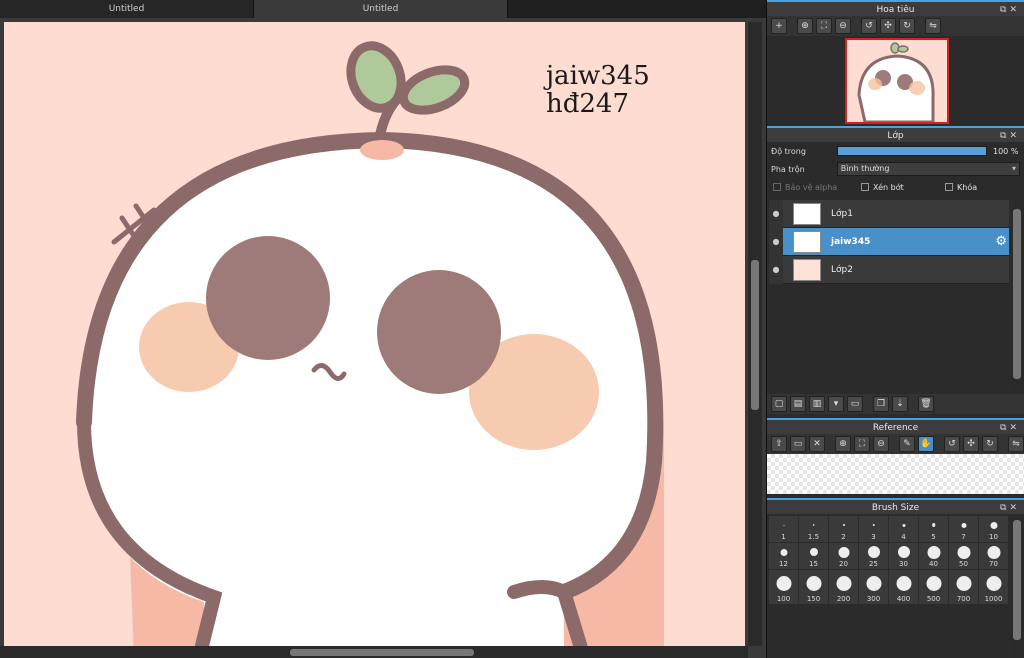 The height and width of the screenshot is (658, 1024). What do you see at coordinates (598, 76) in the screenshot?
I see `canvas-text-line1: jaiw345` at bounding box center [598, 76].